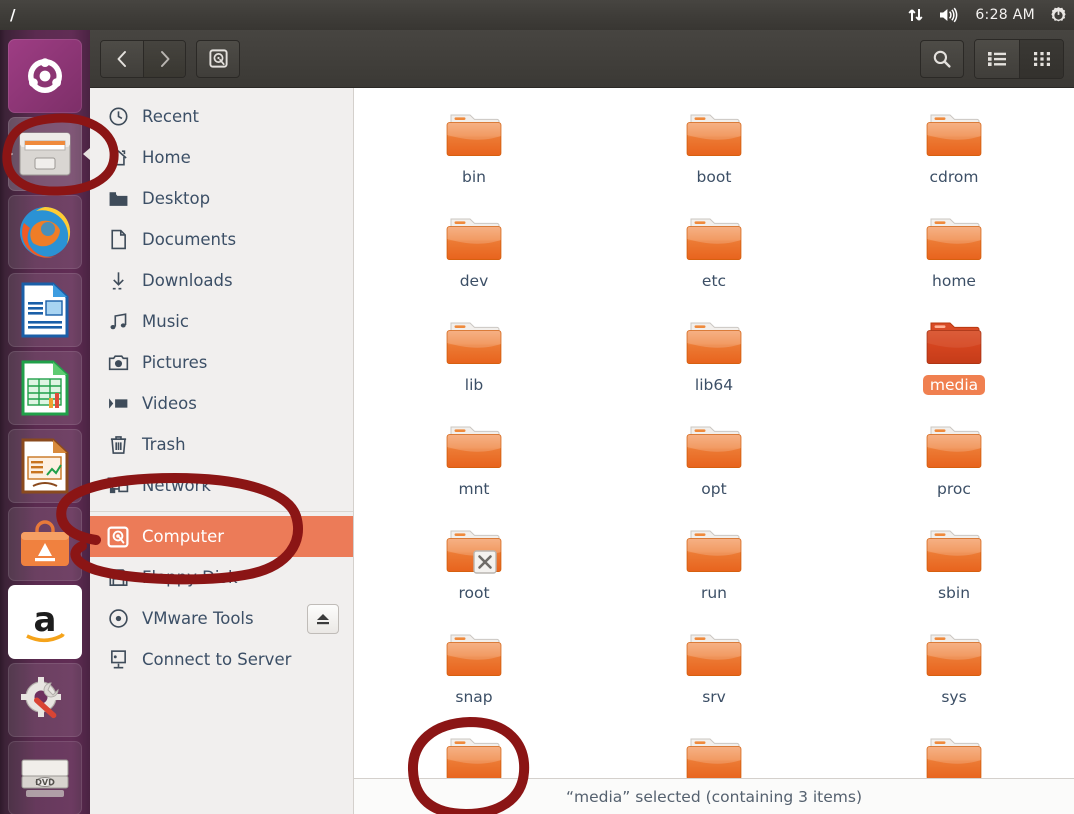 The height and width of the screenshot is (814, 1074). Describe the element at coordinates (45, 466) in the screenshot. I see `launcher-item-libreoffice-impress` at that location.